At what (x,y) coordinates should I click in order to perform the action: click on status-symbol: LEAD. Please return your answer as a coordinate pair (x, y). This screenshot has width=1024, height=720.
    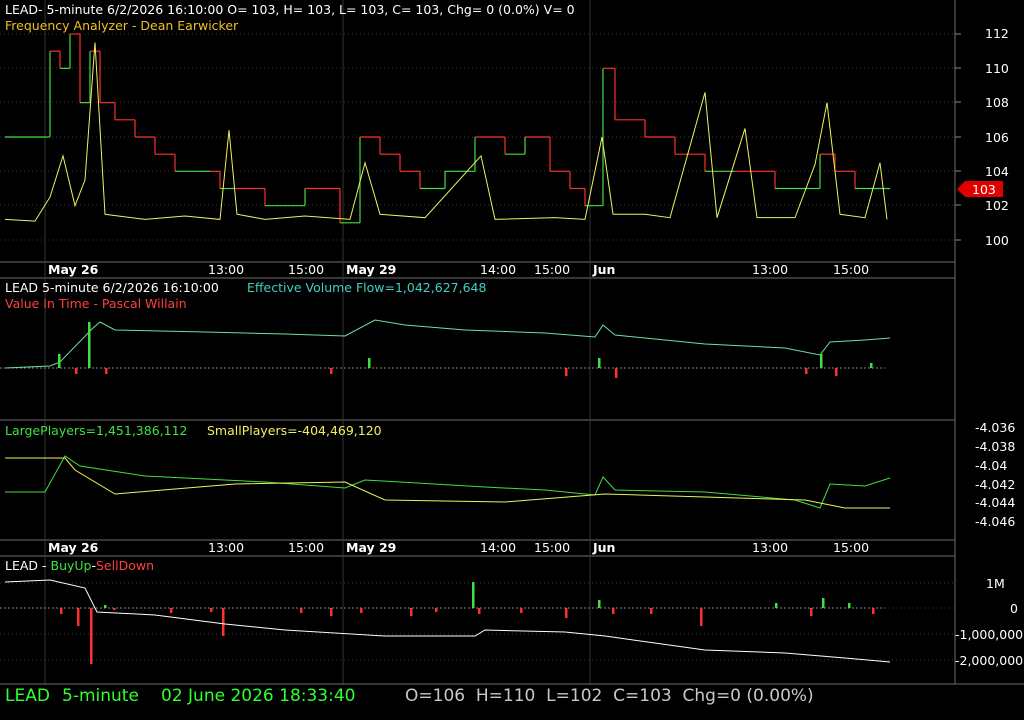
    Looking at the image, I should click on (27, 696).